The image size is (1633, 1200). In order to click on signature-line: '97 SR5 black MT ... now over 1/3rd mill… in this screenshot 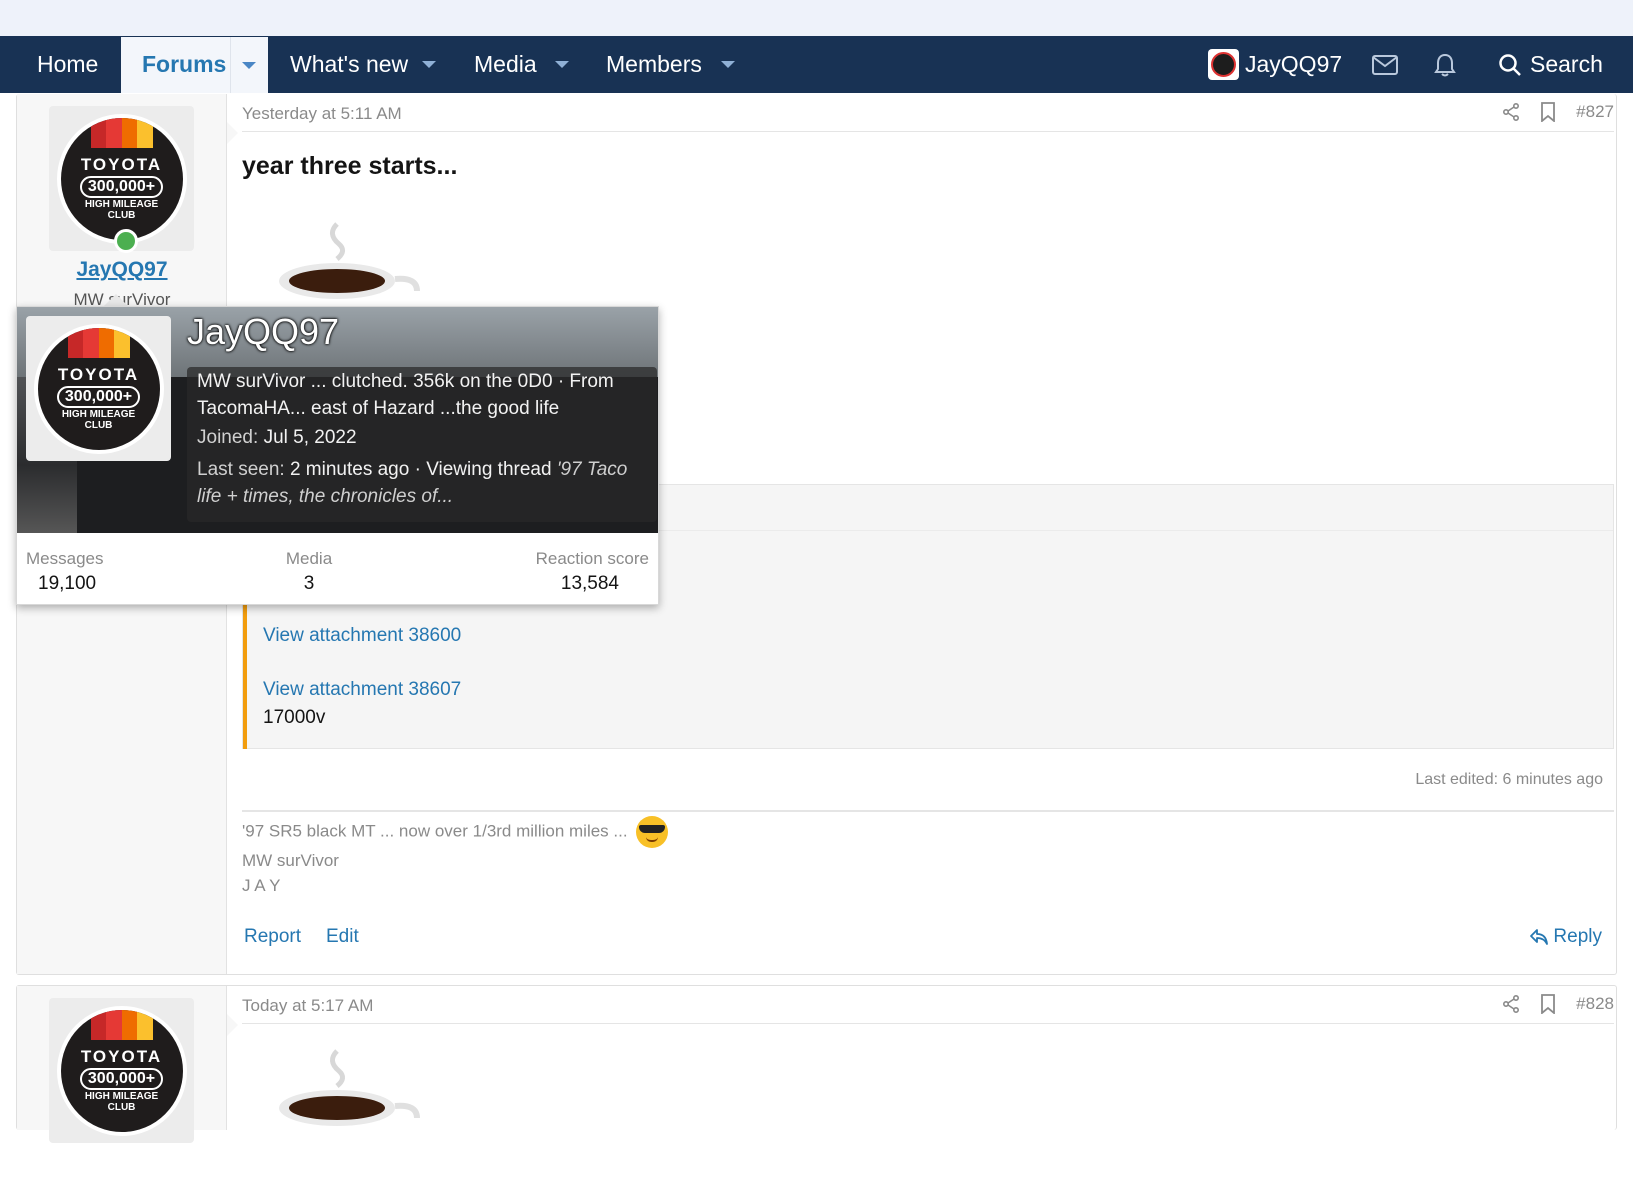, I will do `click(455, 832)`.